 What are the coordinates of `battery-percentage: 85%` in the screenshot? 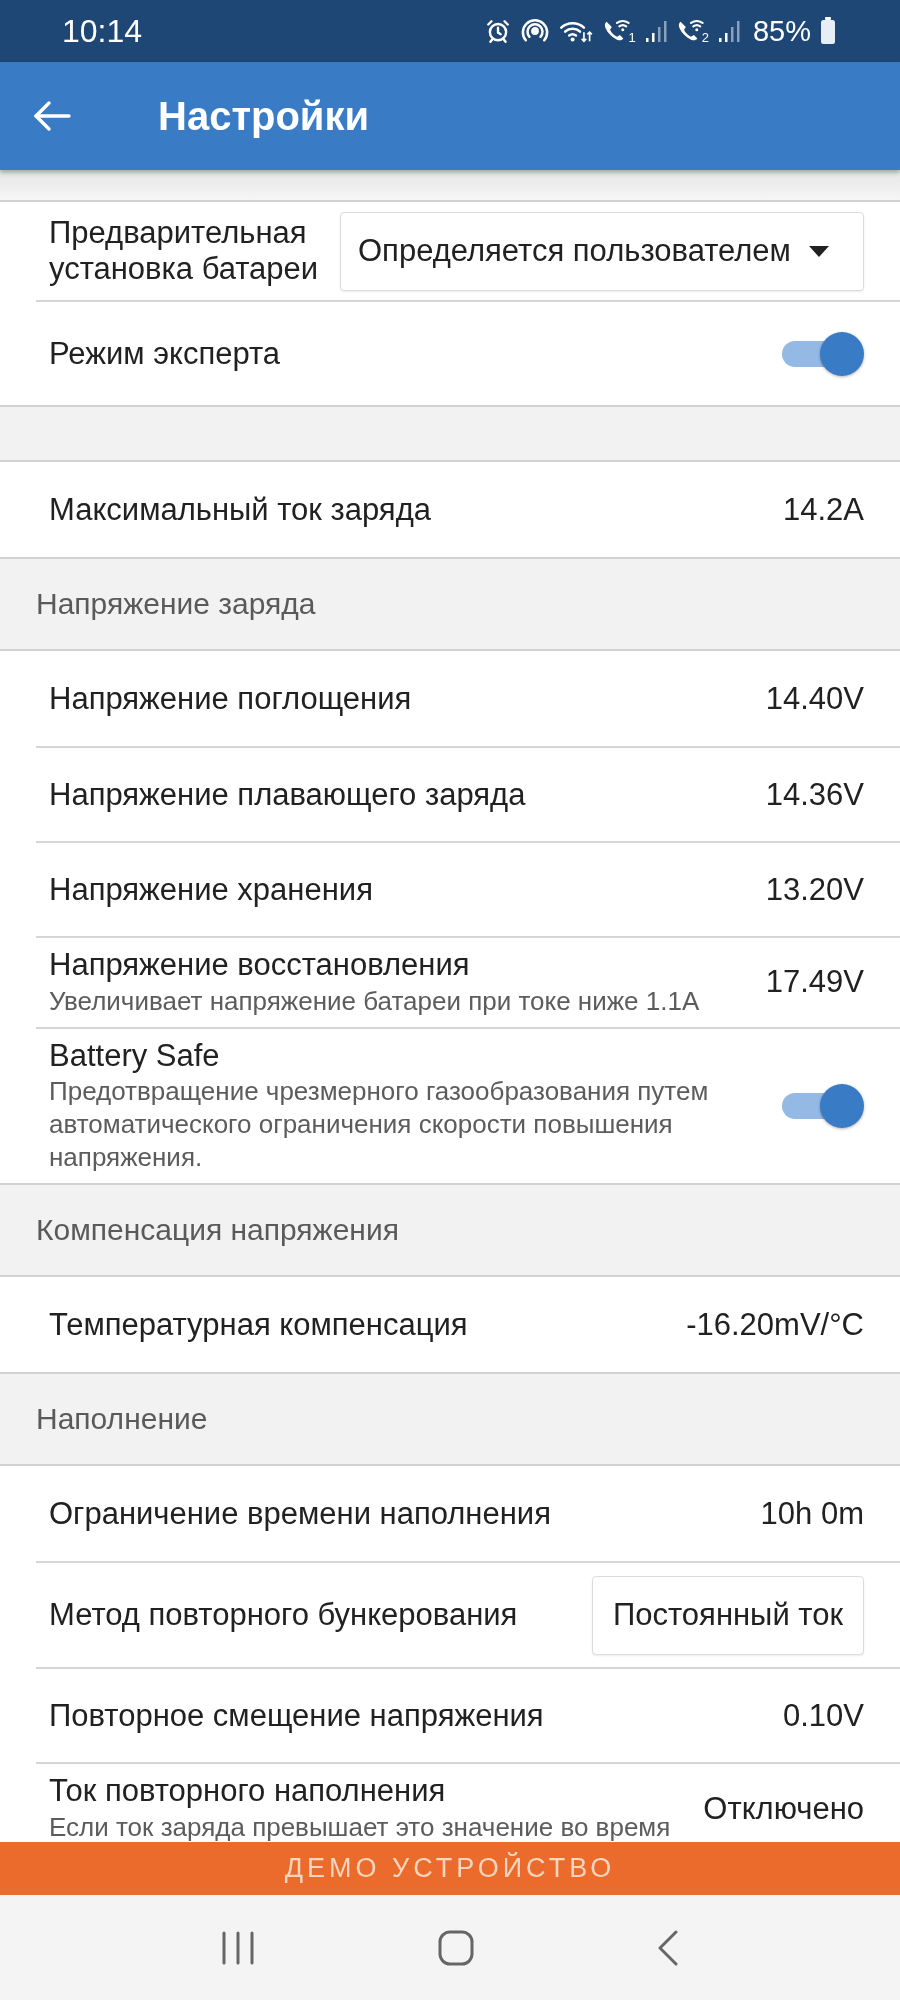 It's located at (781, 31).